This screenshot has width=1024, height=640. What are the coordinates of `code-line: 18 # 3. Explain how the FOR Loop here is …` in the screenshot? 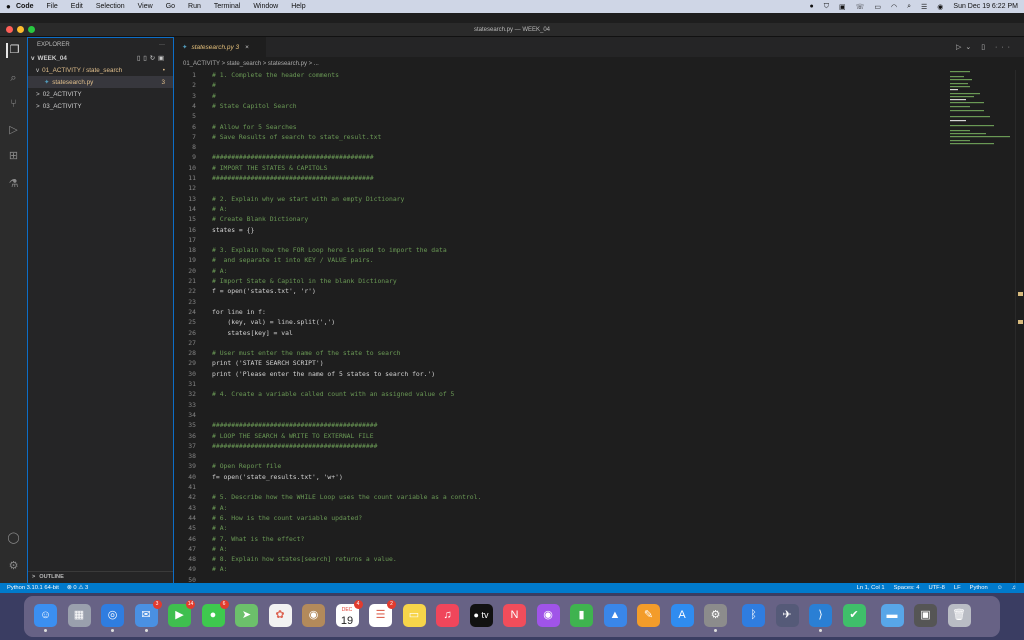 It's located at (599, 250).